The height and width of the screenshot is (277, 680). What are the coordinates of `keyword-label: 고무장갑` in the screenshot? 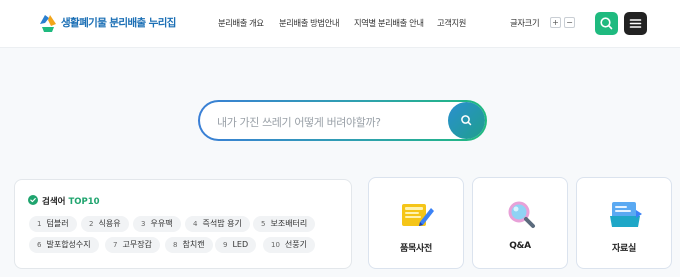 It's located at (137, 244).